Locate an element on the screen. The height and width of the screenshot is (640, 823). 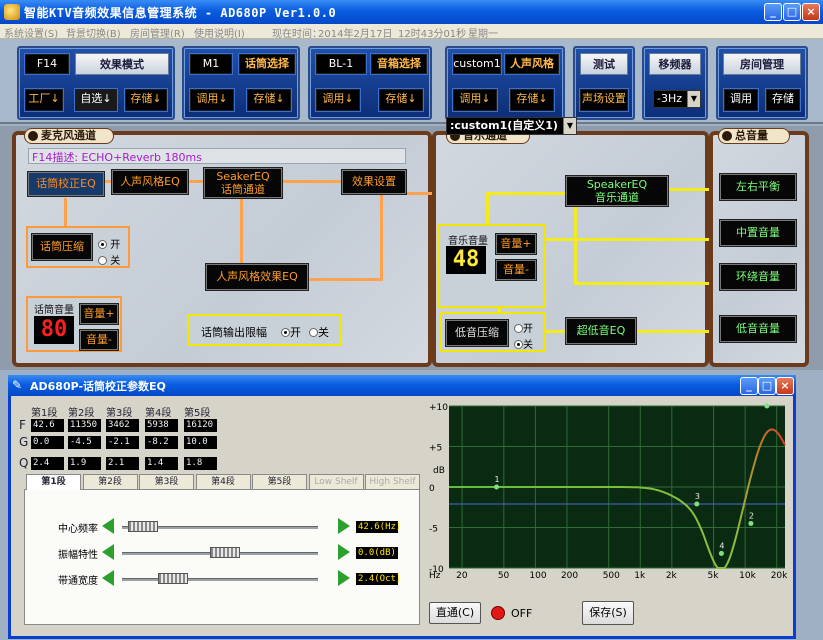
save-button: 保存(S) is located at coordinates (608, 613).